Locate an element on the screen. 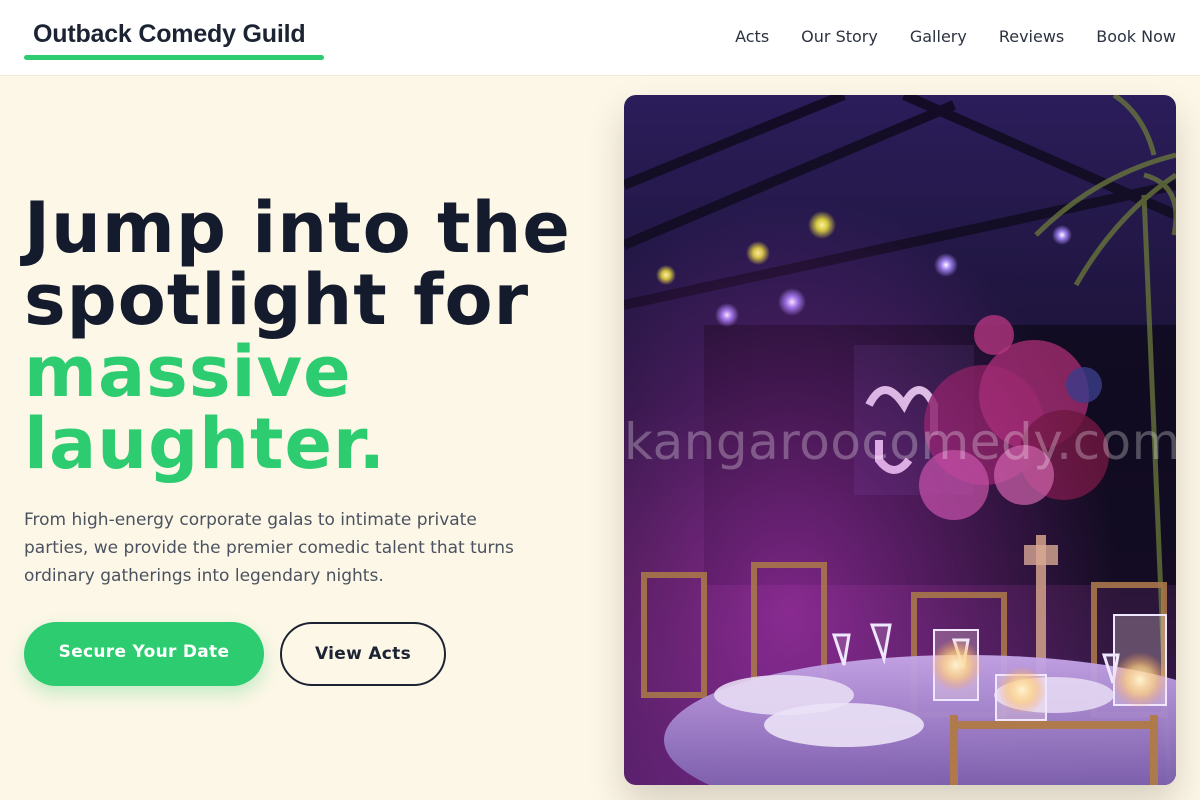 Image resolution: width=1200 pixels, height=800 pixels. nav-link-reviews: Reviews is located at coordinates (1031, 37).